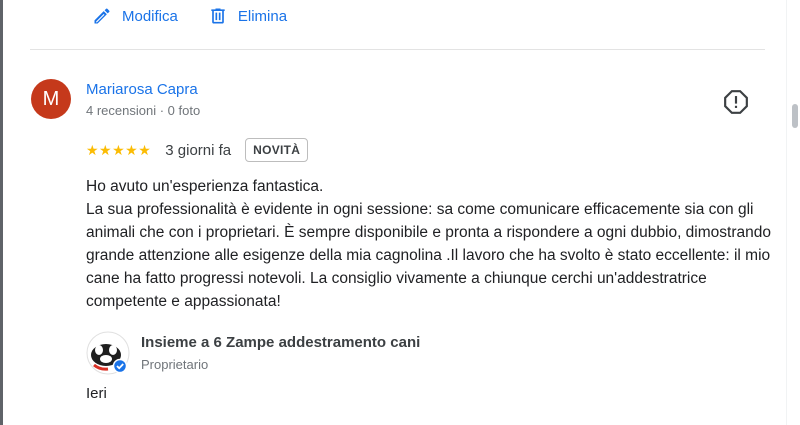 Image resolution: width=800 pixels, height=425 pixels. I want to click on delete-button: Elimina, so click(247, 16).